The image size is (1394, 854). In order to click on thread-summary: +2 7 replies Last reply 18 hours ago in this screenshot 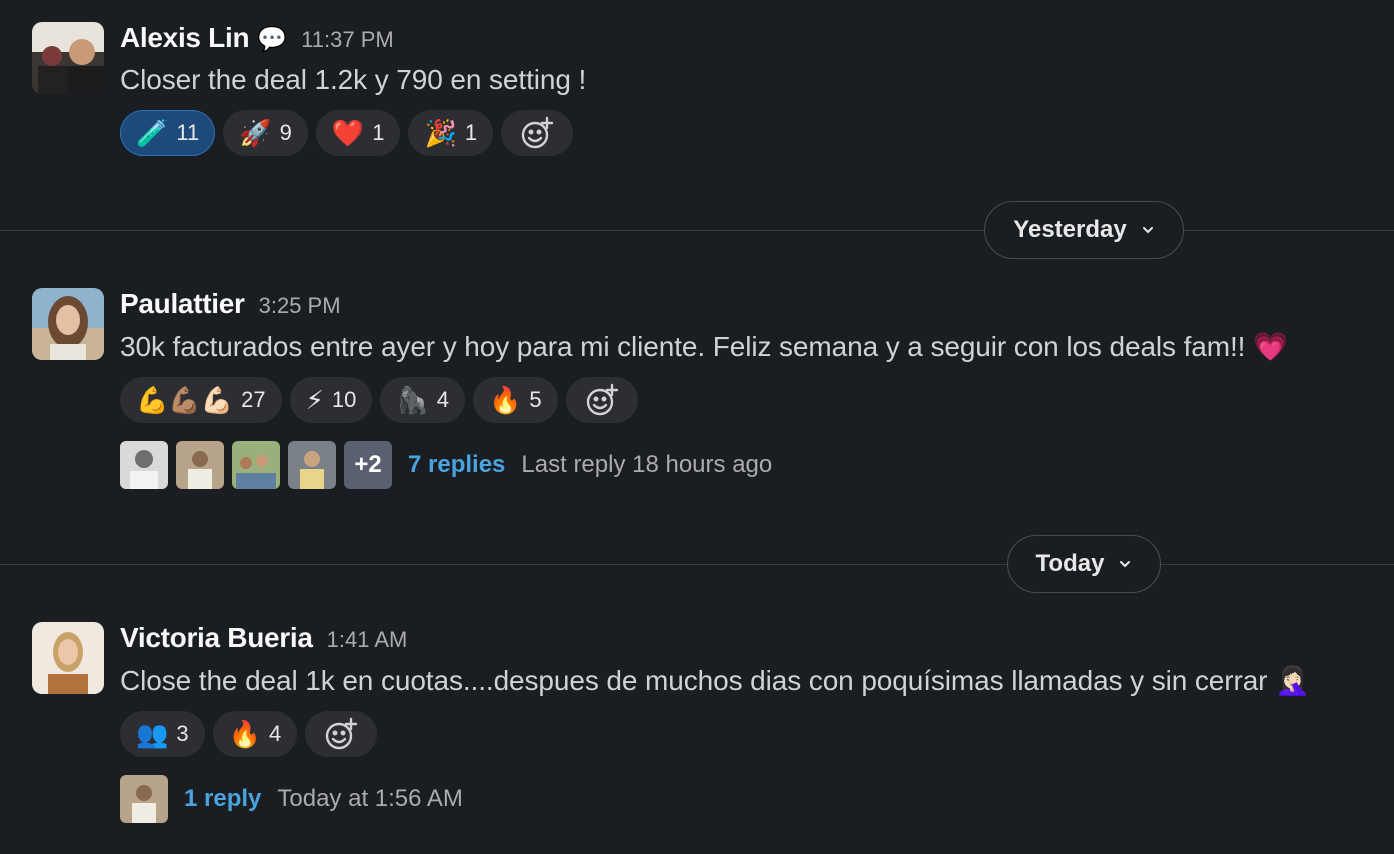, I will do `click(704, 465)`.